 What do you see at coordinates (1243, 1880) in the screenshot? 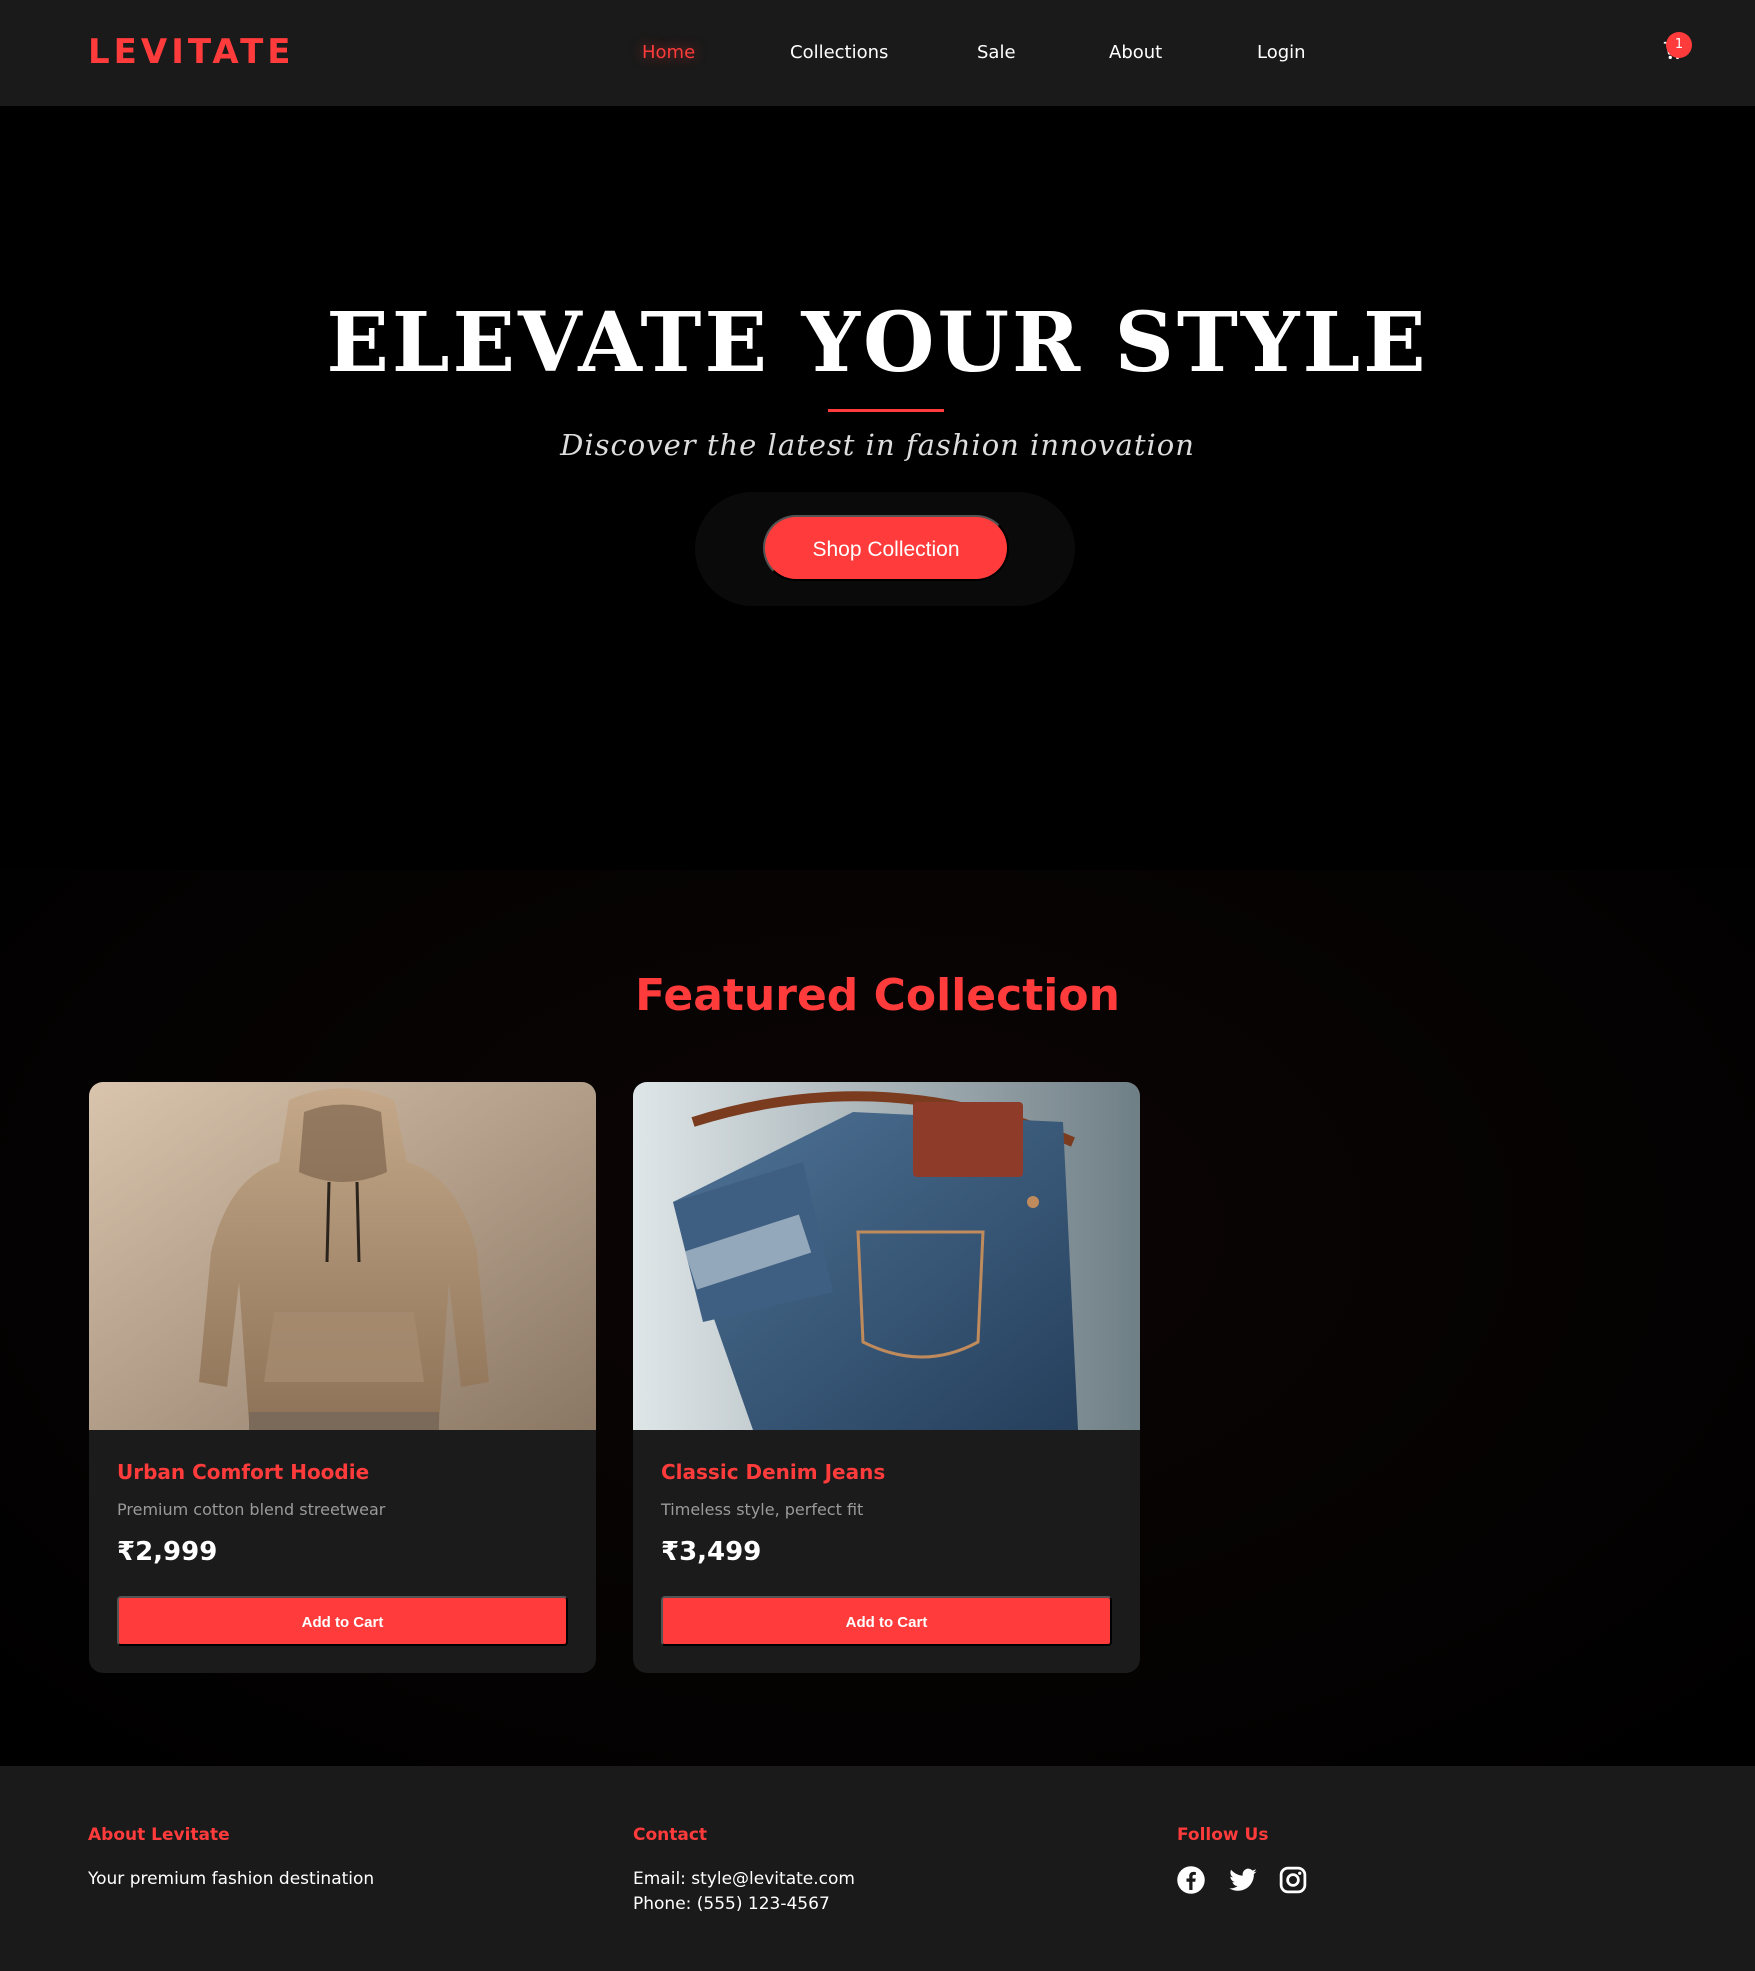
I see `twitter-icon` at bounding box center [1243, 1880].